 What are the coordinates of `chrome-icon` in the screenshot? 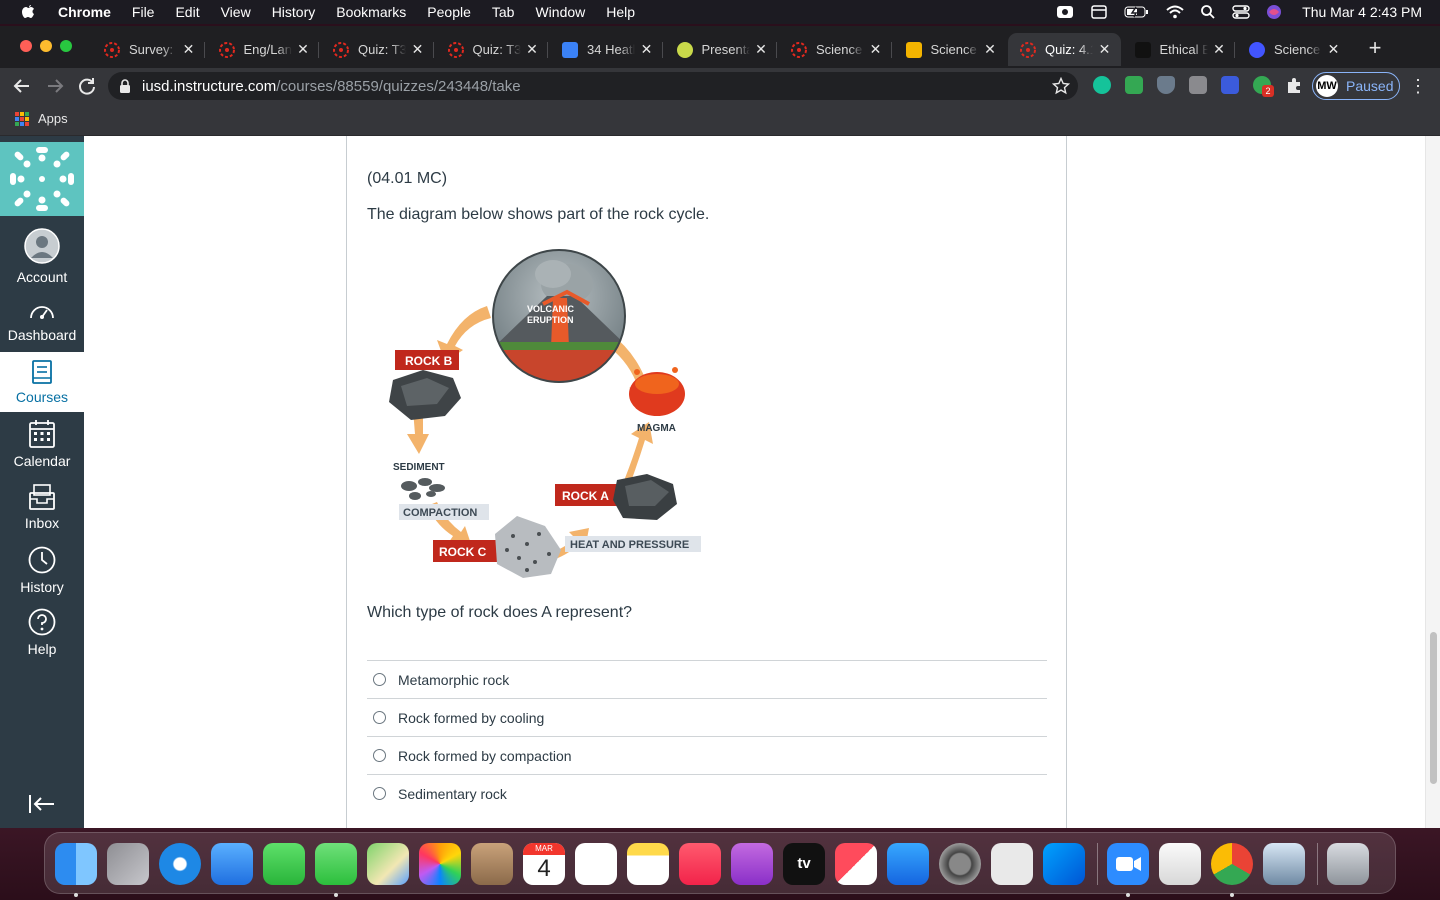 It's located at (1232, 864).